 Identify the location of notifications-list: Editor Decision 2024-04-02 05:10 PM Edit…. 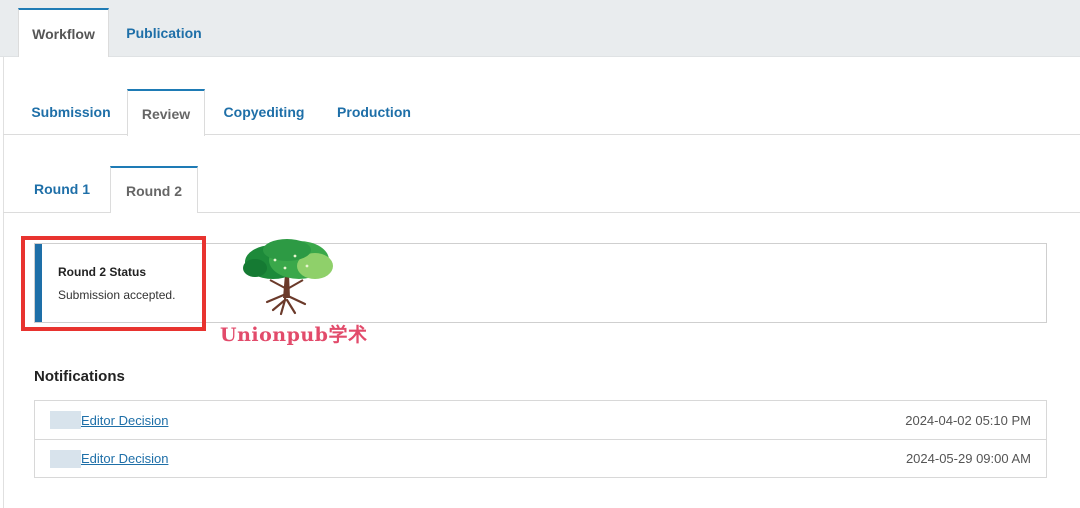
(540, 439).